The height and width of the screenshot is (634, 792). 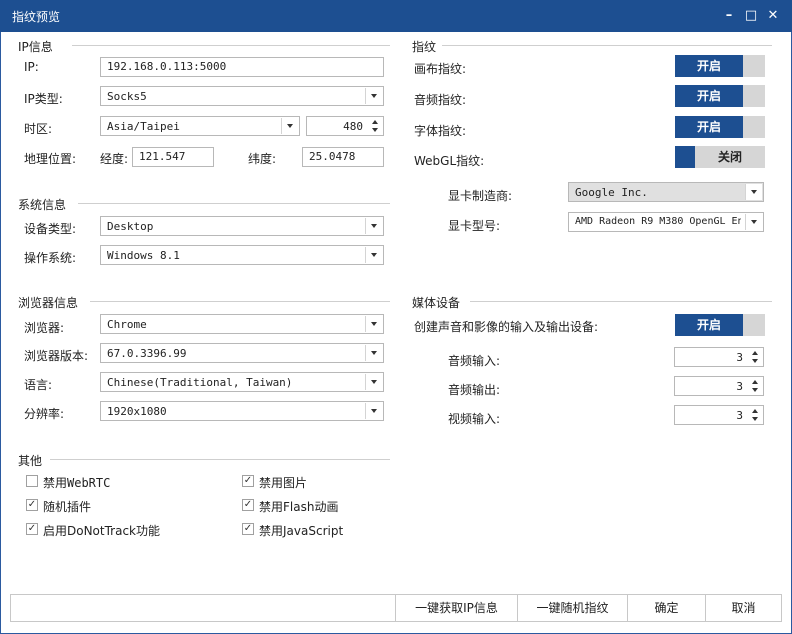 I want to click on browser-version-select: 67.0.3396.99, so click(x=242, y=353).